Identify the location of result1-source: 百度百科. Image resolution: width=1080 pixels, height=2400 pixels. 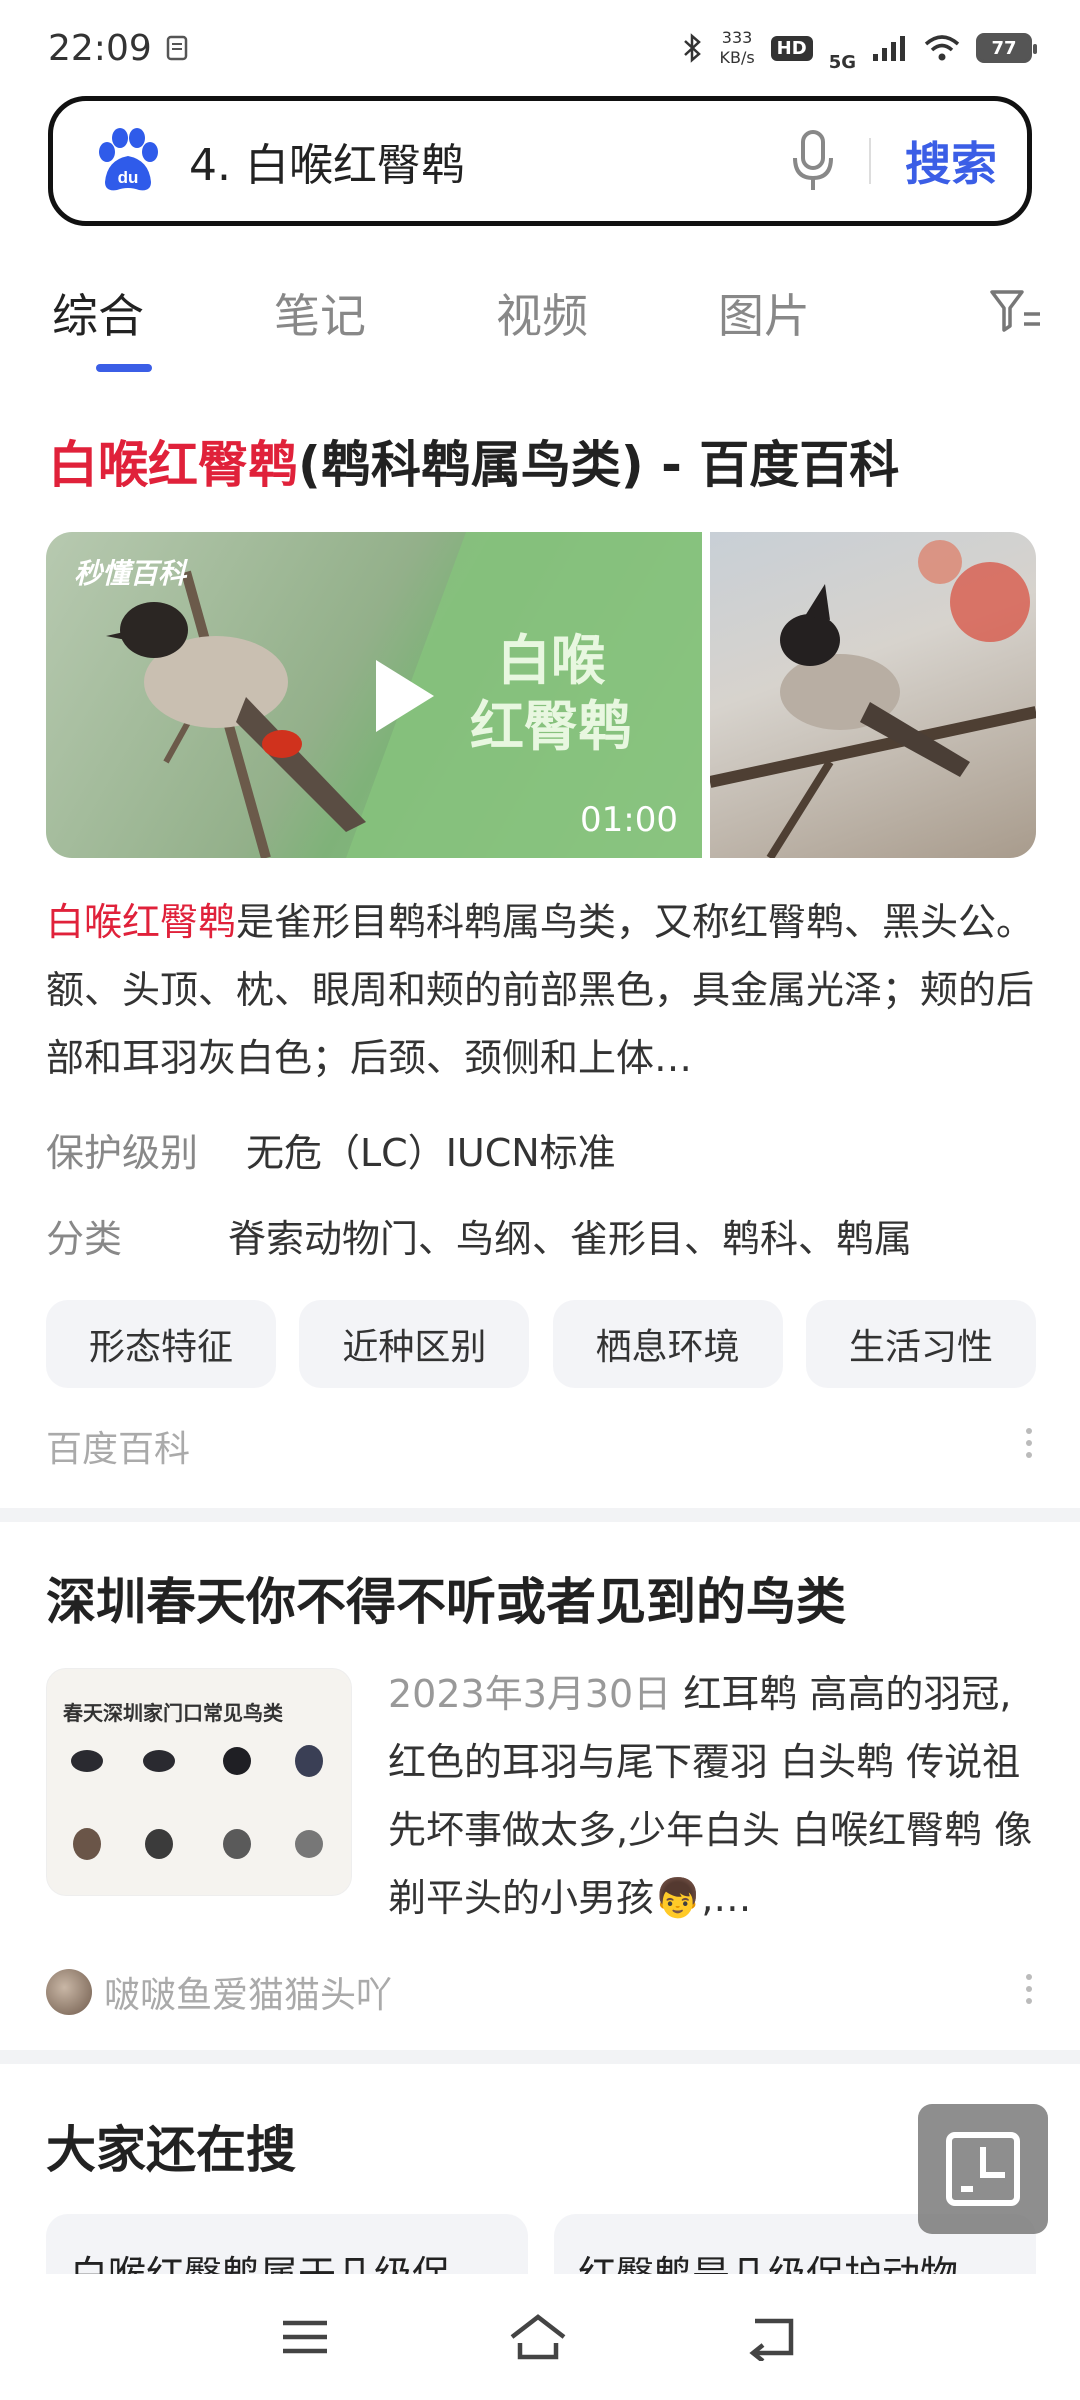
(118, 1449).